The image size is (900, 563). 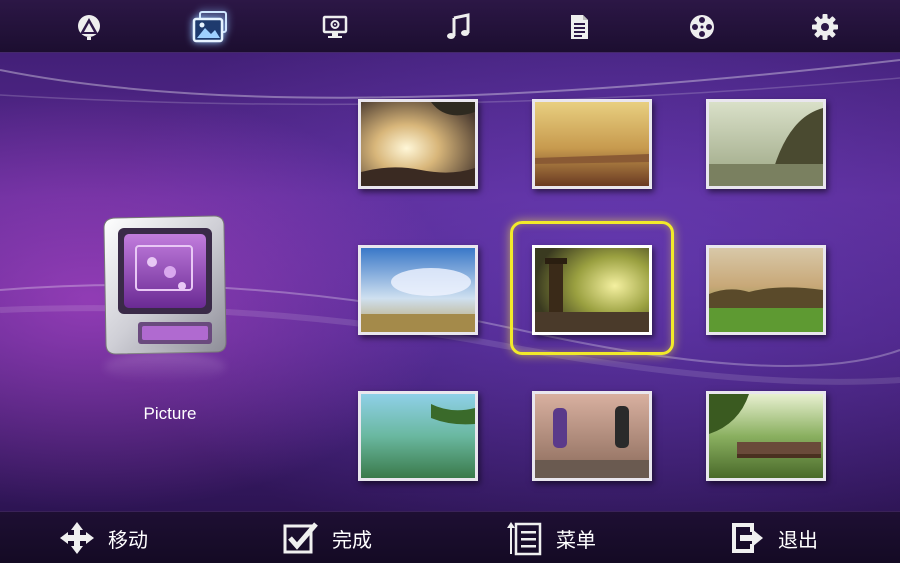 What do you see at coordinates (450, 537) in the screenshot?
I see `bottom-hint-bar: 移动 完成 菜单 退出` at bounding box center [450, 537].